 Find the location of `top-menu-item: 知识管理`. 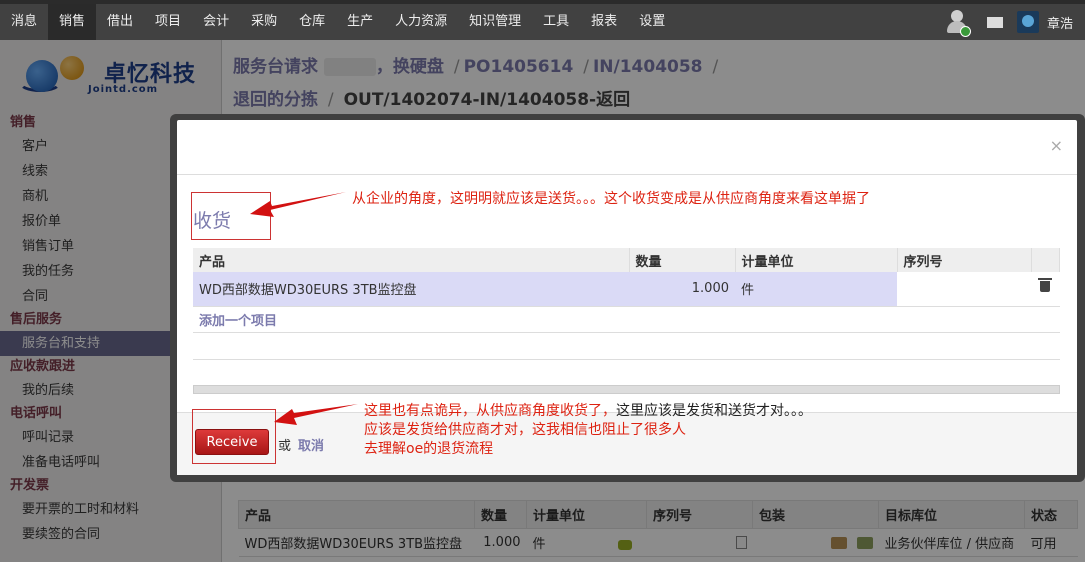

top-menu-item: 知识管理 is located at coordinates (495, 22).